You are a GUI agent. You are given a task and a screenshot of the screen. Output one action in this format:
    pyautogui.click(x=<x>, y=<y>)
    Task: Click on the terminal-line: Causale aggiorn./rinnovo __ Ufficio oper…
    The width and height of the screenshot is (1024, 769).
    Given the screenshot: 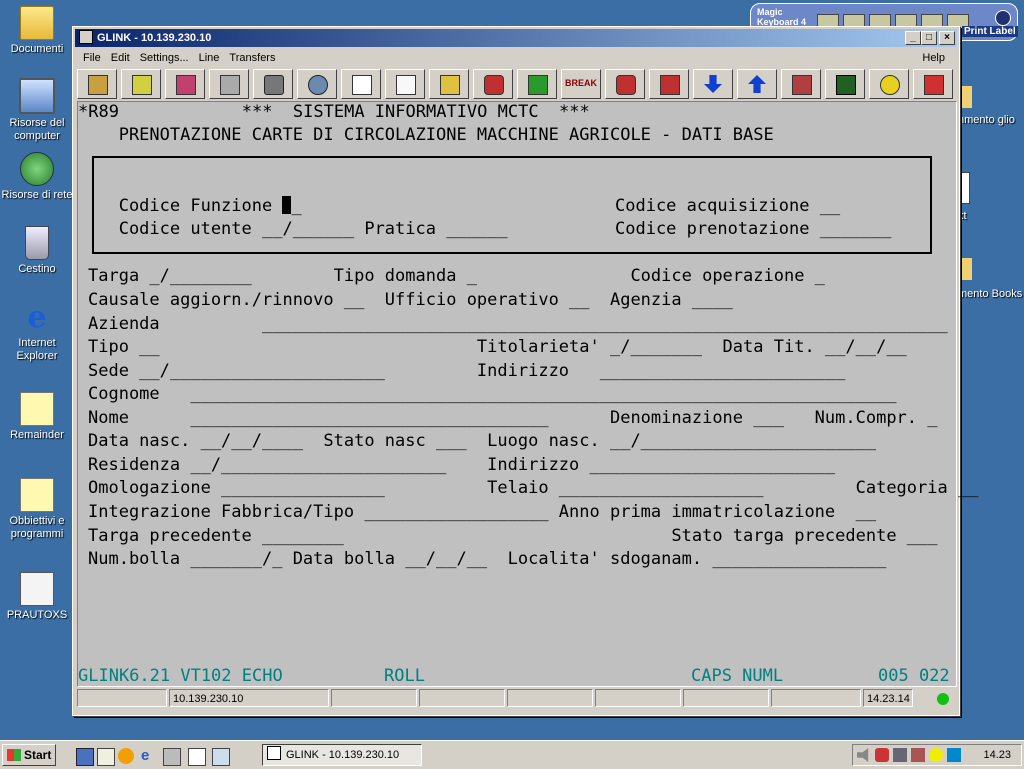 What is the action you would take?
    pyautogui.click(x=410, y=300)
    